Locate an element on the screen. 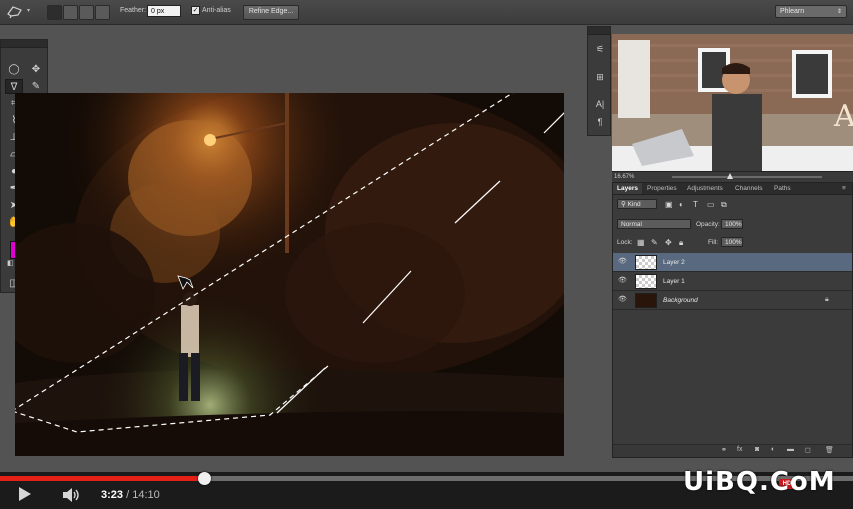 Image resolution: width=853 pixels, height=509 pixels. new-selection-icon is located at coordinates (54, 12).